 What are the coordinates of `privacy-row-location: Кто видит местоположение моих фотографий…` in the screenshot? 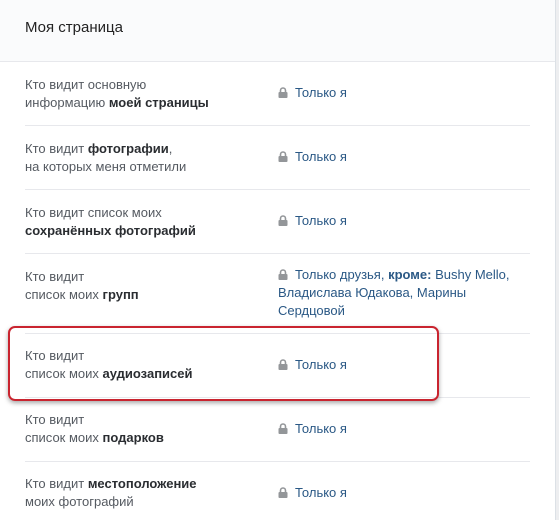 It's located at (277, 491).